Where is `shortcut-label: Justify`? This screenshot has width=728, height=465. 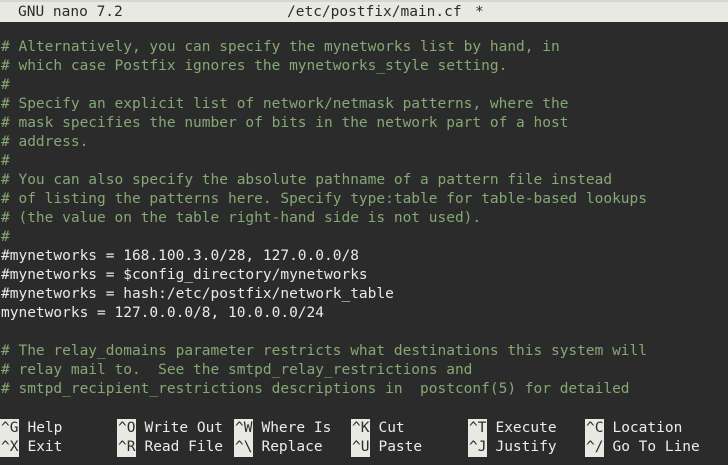 shortcut-label: Justify is located at coordinates (526, 447).